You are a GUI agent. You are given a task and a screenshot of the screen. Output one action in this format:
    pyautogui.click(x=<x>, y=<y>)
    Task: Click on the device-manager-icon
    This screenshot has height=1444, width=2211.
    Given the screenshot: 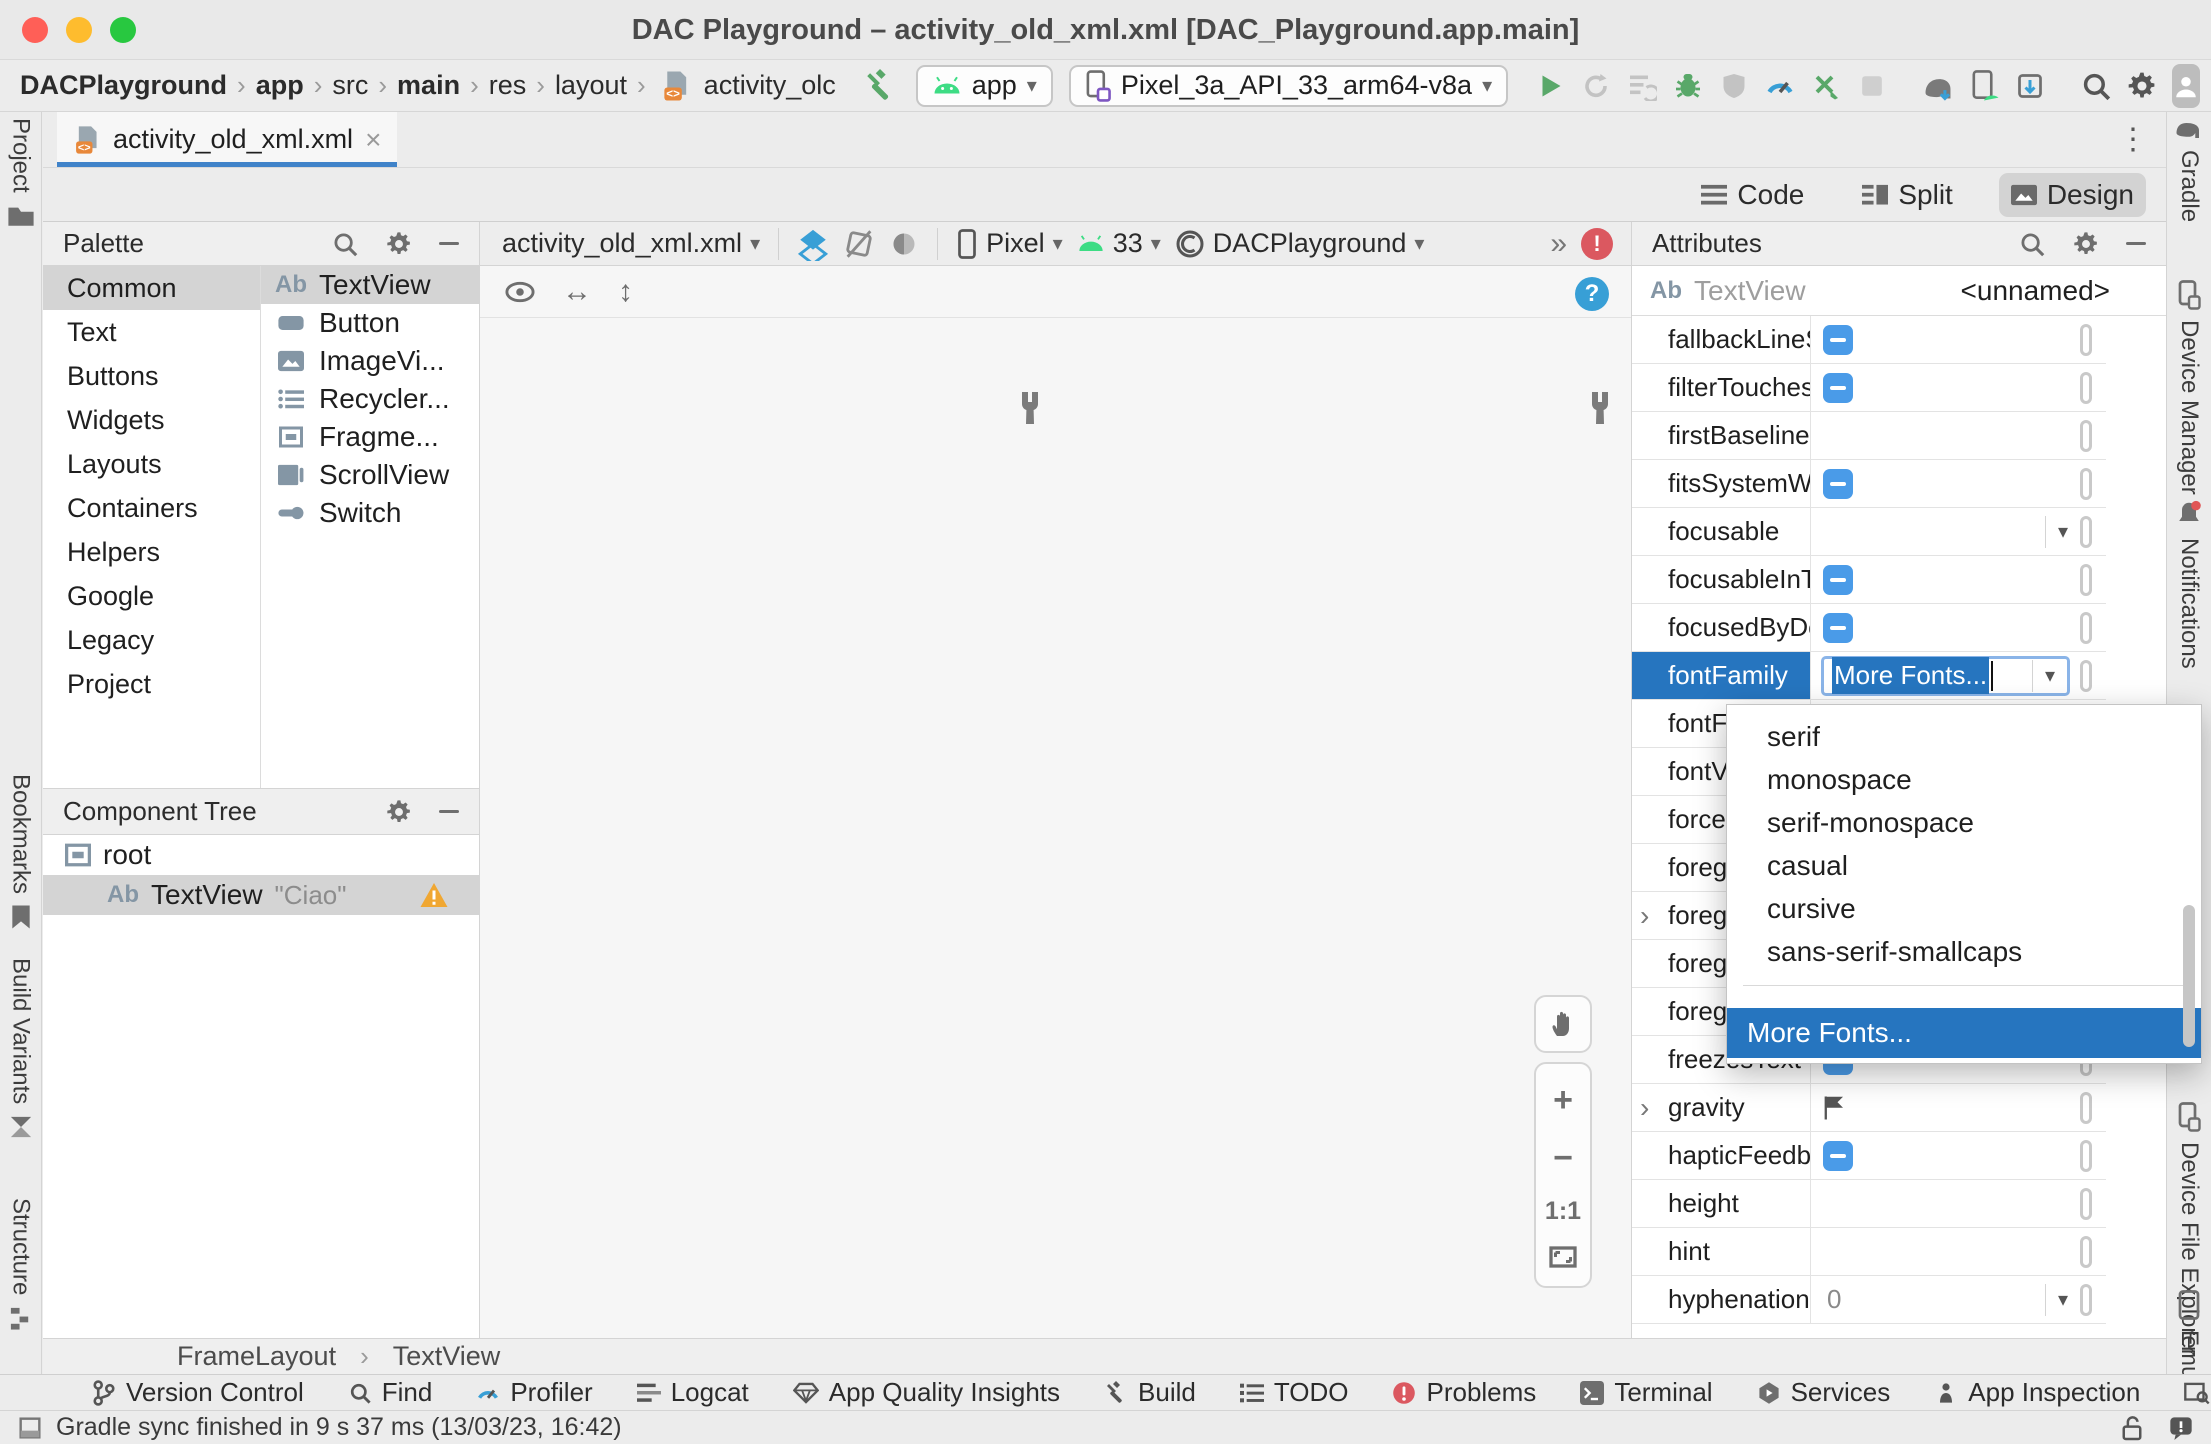 What is the action you would take?
    pyautogui.click(x=1984, y=86)
    